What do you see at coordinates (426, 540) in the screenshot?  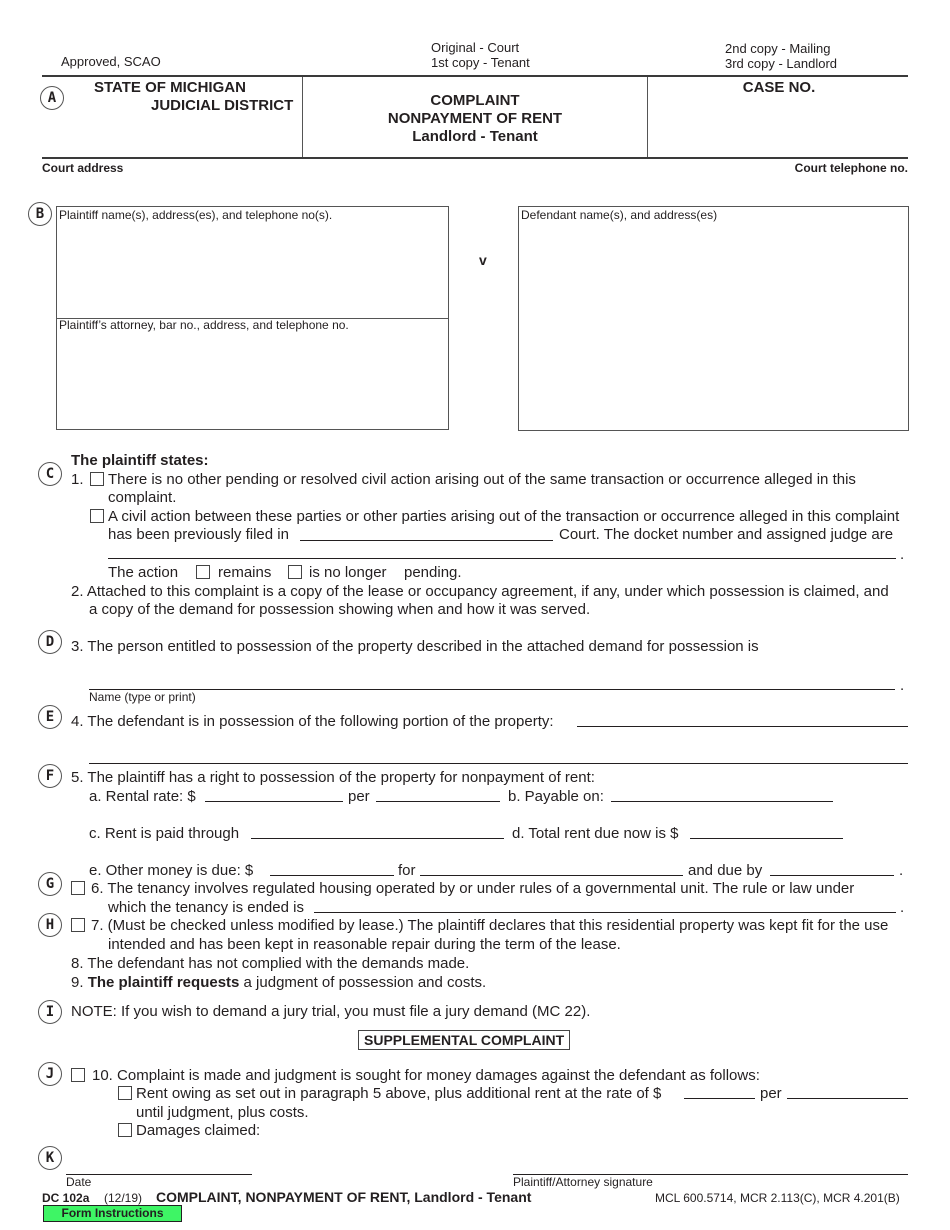 I see `prior-court-field` at bounding box center [426, 540].